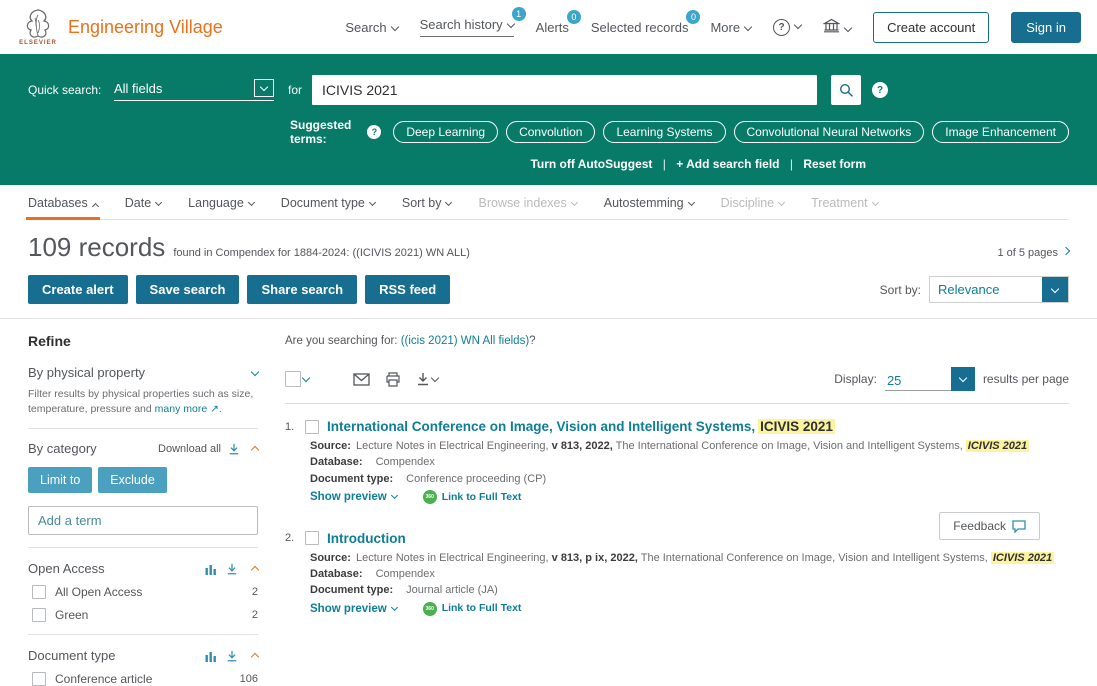 This screenshot has width=1097, height=686. Describe the element at coordinates (846, 90) in the screenshot. I see `search-submit-button` at that location.